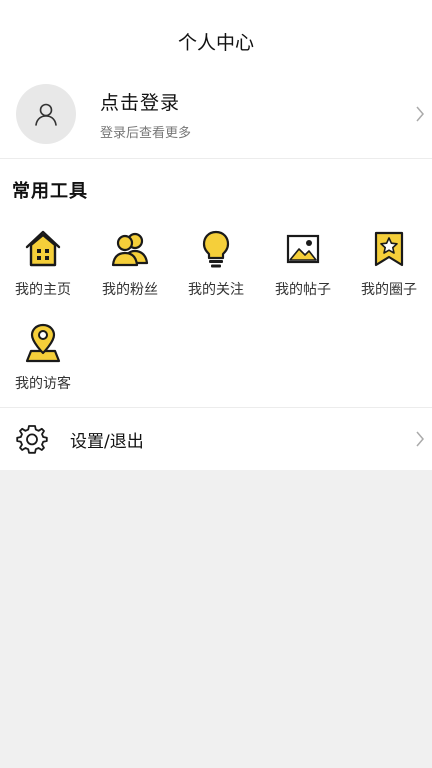 The width and height of the screenshot is (432, 768). Describe the element at coordinates (216, 6) in the screenshot. I see `status-bar` at that location.